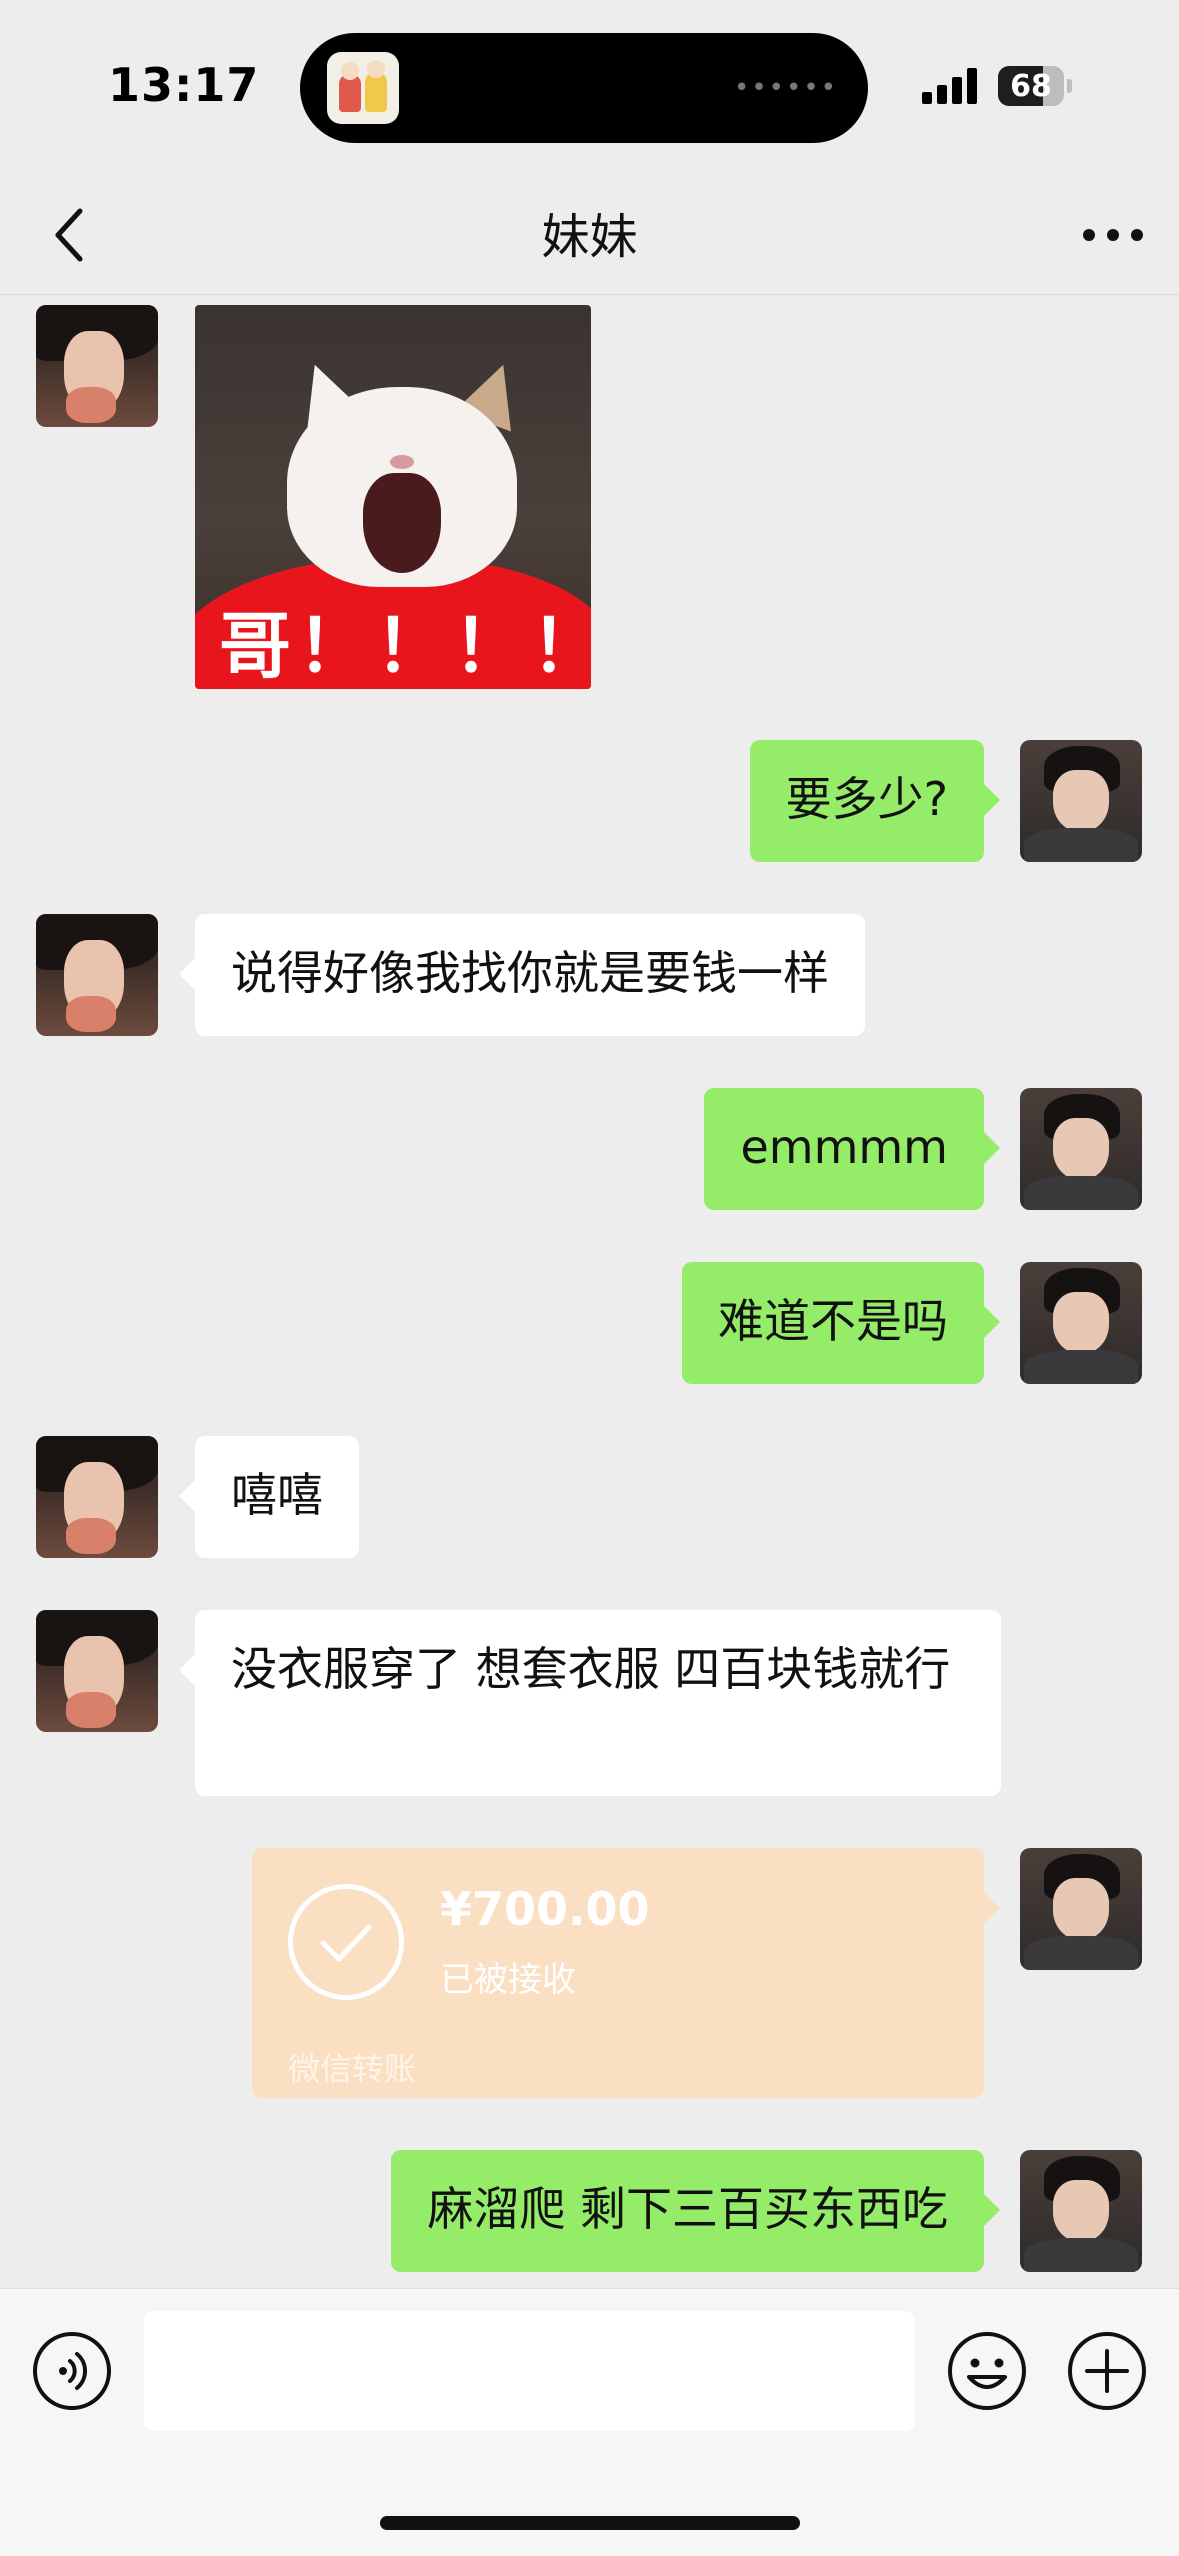 The width and height of the screenshot is (1179, 2556). Describe the element at coordinates (844, 1147) in the screenshot. I see `message-text: emmmm` at that location.